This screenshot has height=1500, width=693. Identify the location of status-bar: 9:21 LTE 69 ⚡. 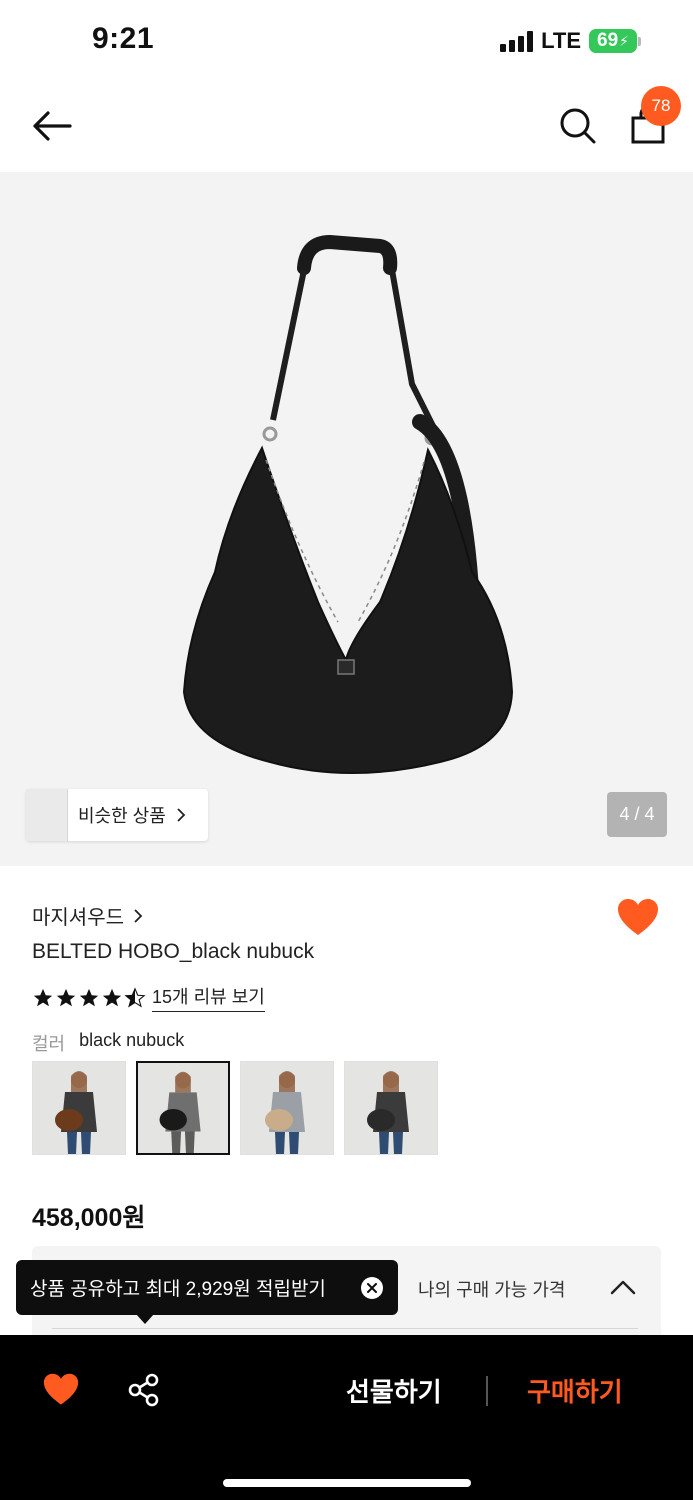
(346, 42).